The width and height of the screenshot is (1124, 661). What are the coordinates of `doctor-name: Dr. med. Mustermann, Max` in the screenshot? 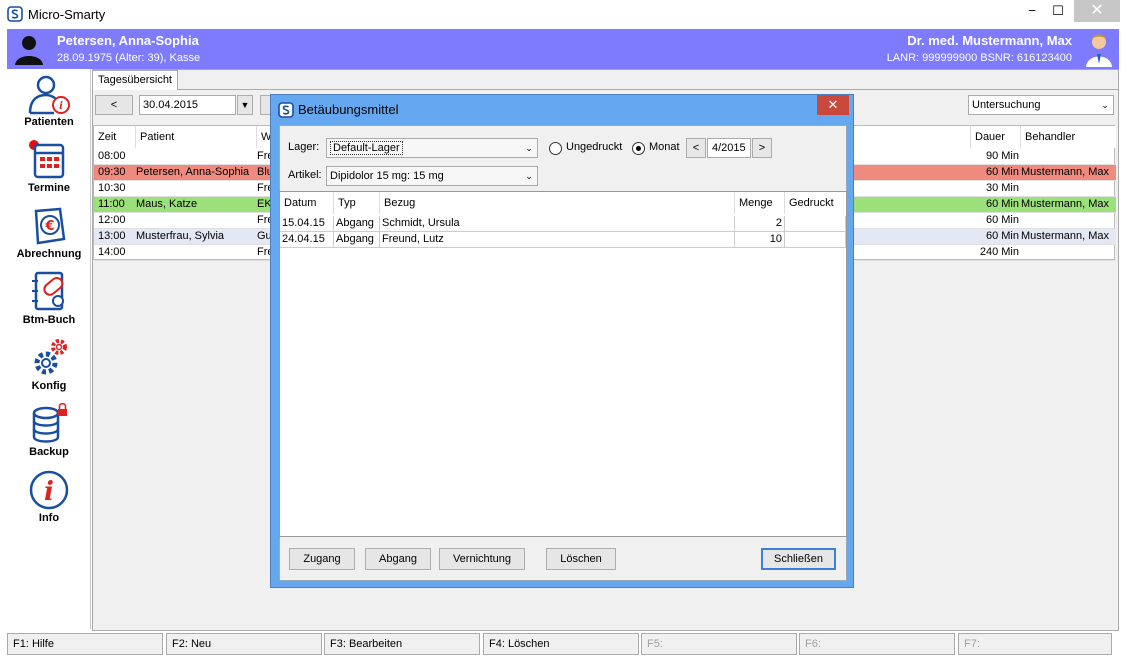 It's located at (989, 40).